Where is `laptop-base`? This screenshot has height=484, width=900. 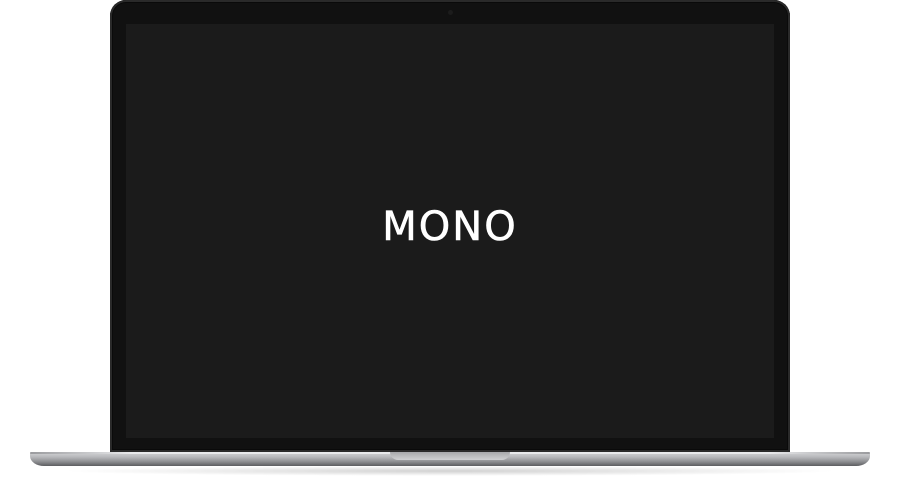
laptop-base is located at coordinates (450, 459).